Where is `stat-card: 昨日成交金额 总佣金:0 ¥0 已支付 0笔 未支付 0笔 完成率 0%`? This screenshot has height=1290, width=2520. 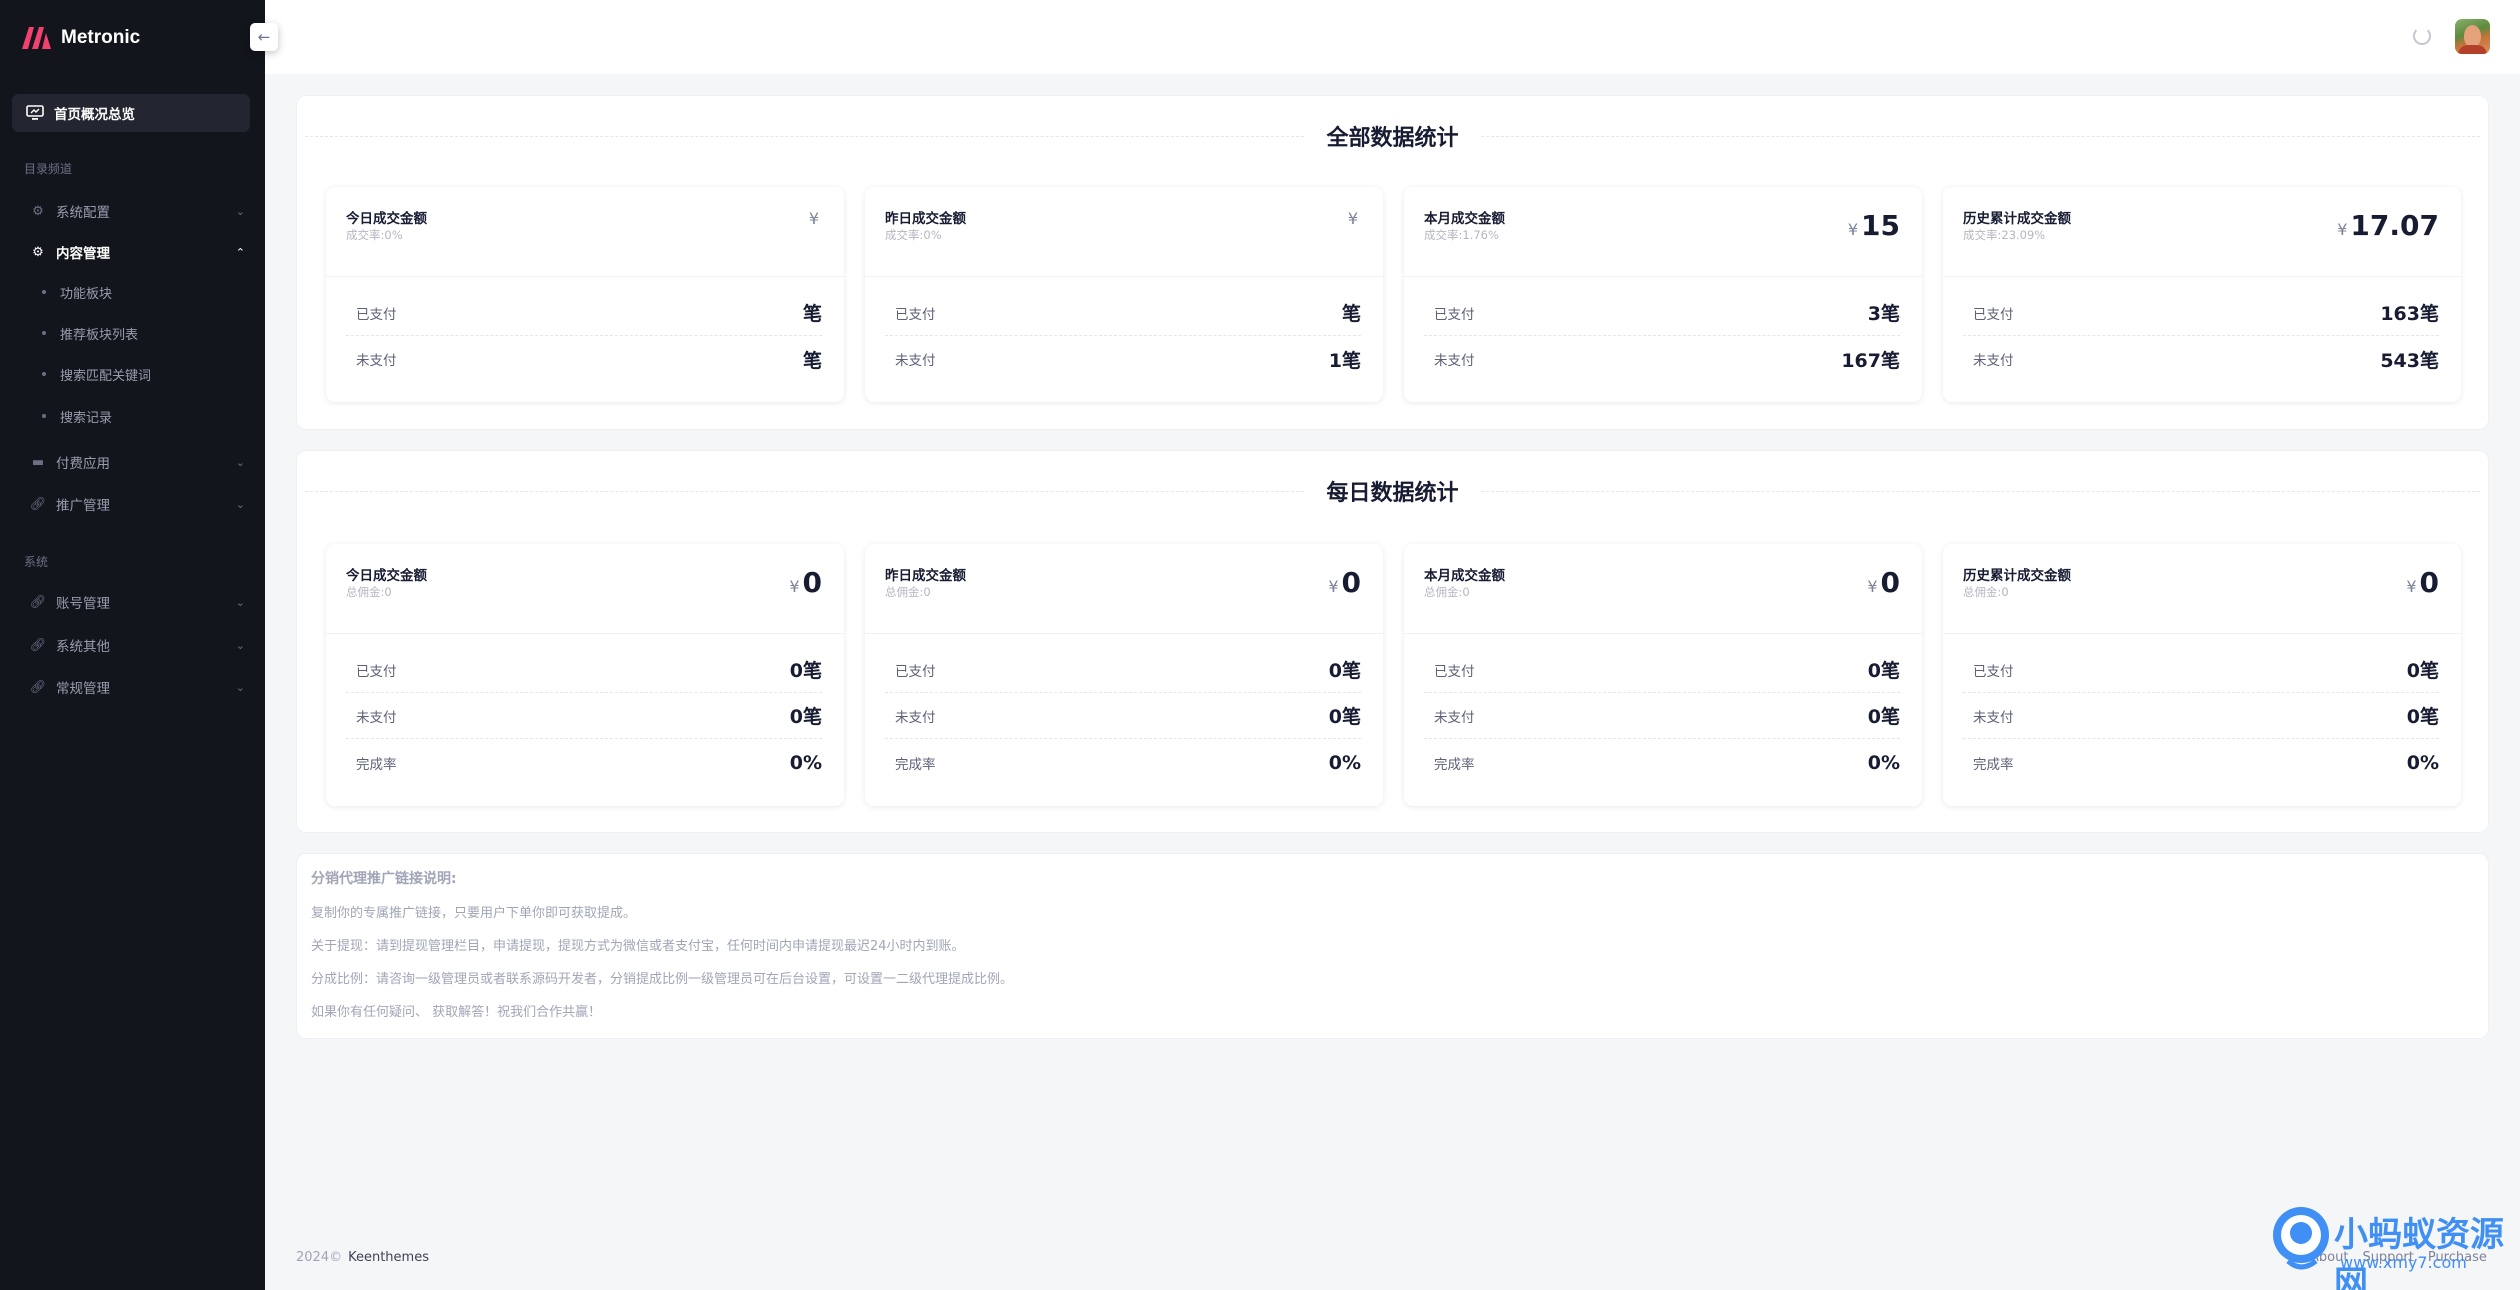 stat-card: 昨日成交金额 总佣金:0 ¥0 已支付 0笔 未支付 0笔 完成率 0% is located at coordinates (1124, 675).